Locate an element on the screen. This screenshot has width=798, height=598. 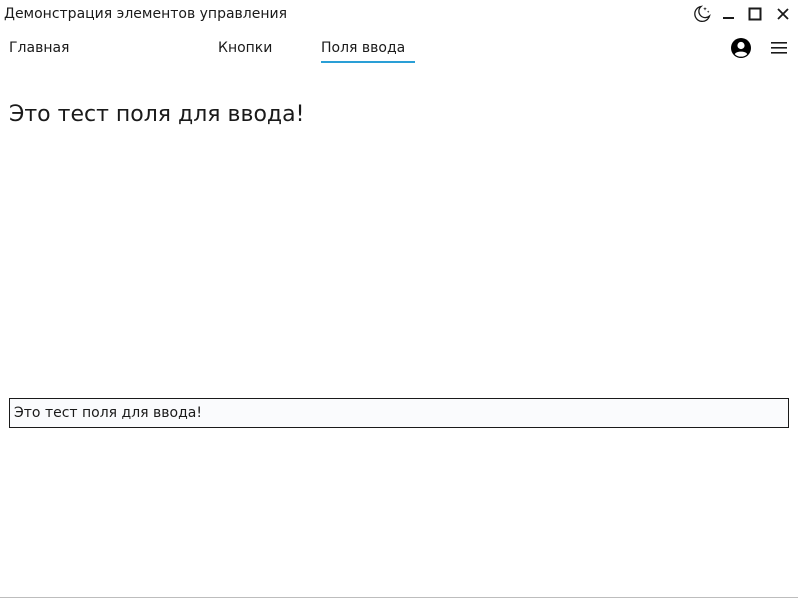
tab-input-fields: Поля ввода is located at coordinates (363, 48).